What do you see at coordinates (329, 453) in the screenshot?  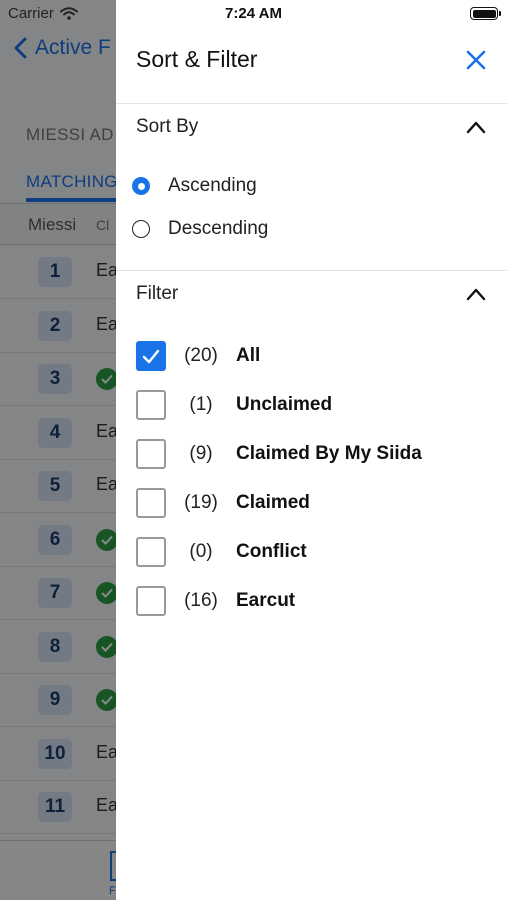 I see `filter-label: Claimed By My Siida` at bounding box center [329, 453].